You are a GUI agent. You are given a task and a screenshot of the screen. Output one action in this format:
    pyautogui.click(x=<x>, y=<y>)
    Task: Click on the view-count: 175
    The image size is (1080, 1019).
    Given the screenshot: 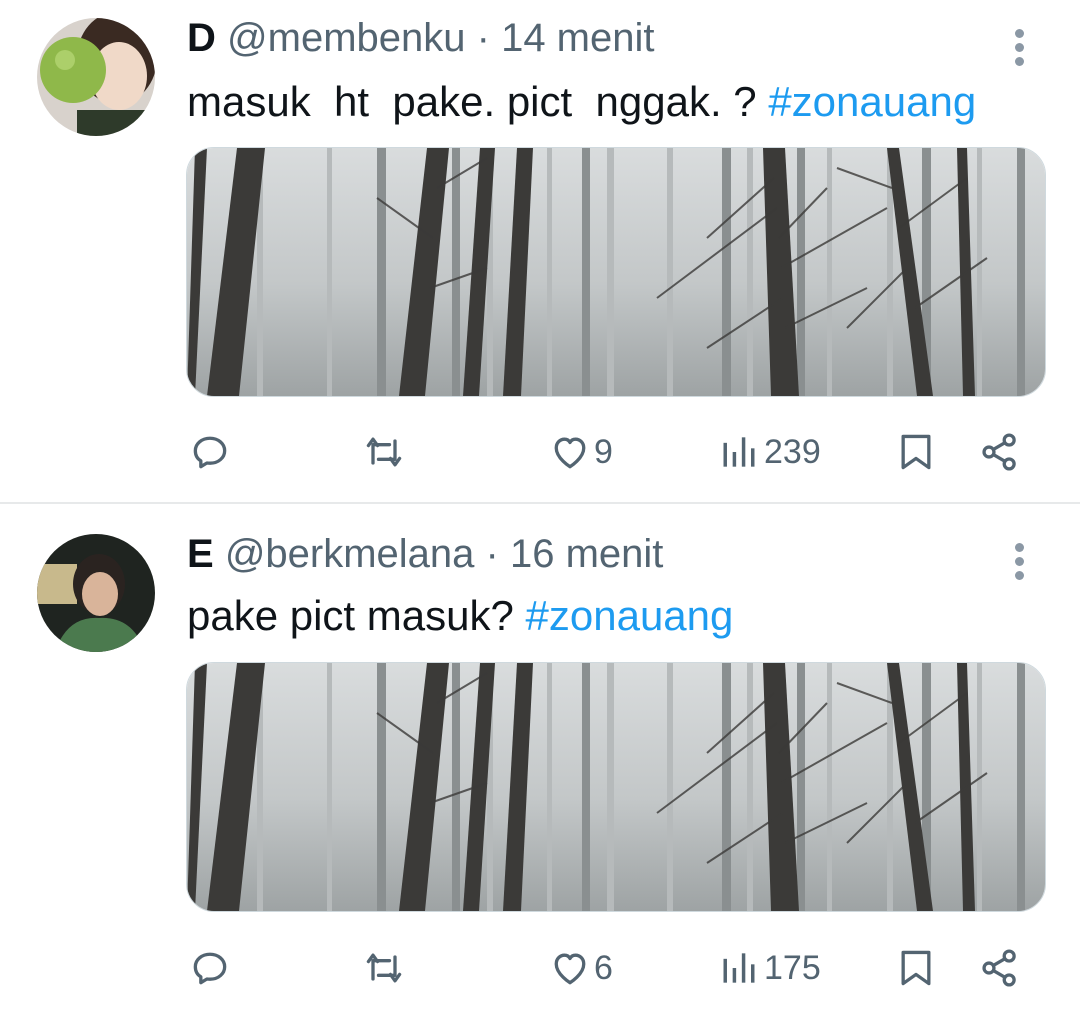 What is the action you would take?
    pyautogui.click(x=792, y=967)
    